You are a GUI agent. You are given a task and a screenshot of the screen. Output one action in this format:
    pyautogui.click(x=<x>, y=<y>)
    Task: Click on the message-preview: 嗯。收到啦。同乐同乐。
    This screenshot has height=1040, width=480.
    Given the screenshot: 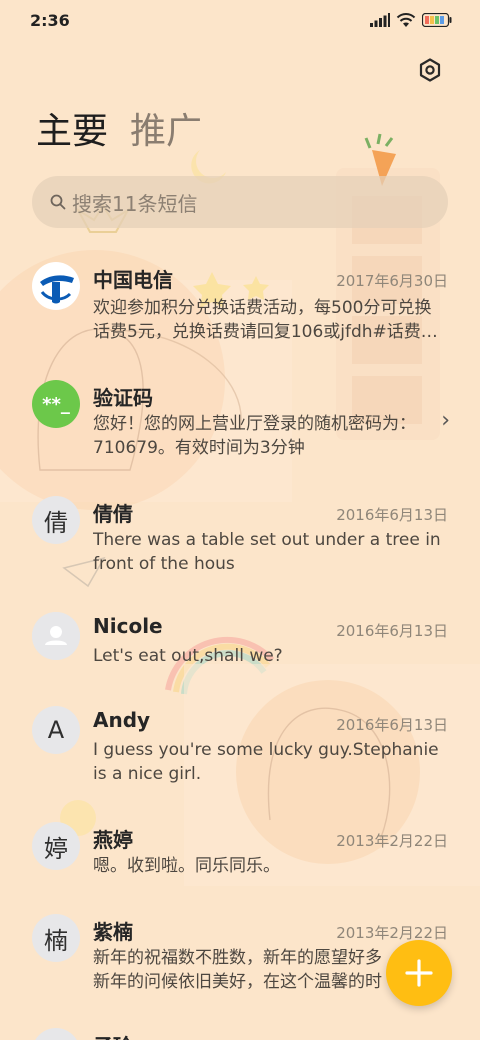 What is the action you would take?
    pyautogui.click(x=186, y=866)
    